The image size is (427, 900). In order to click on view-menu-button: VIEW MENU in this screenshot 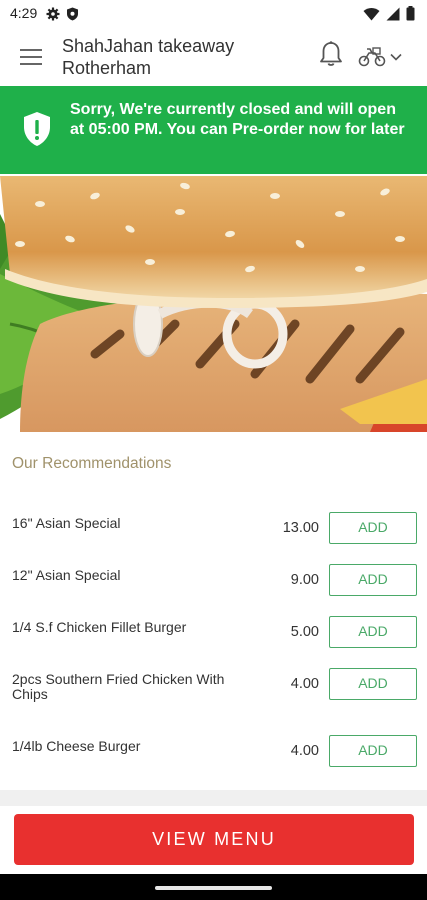, I will do `click(214, 839)`.